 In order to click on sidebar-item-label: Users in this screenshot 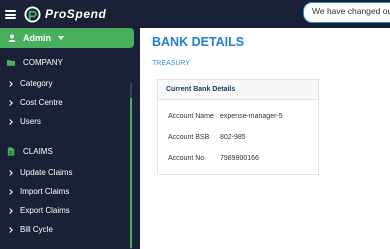, I will do `click(30, 121)`.